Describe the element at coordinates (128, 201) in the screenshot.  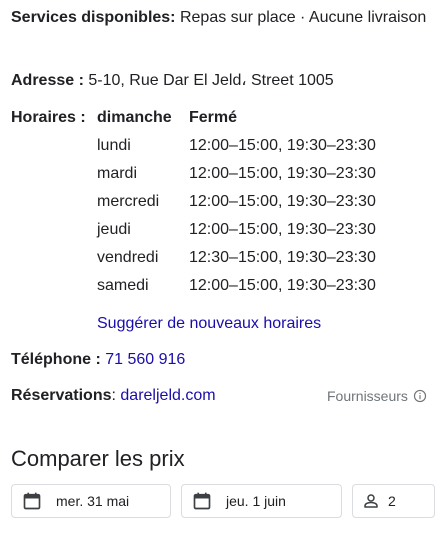
I see `hours-day: mercredi` at that location.